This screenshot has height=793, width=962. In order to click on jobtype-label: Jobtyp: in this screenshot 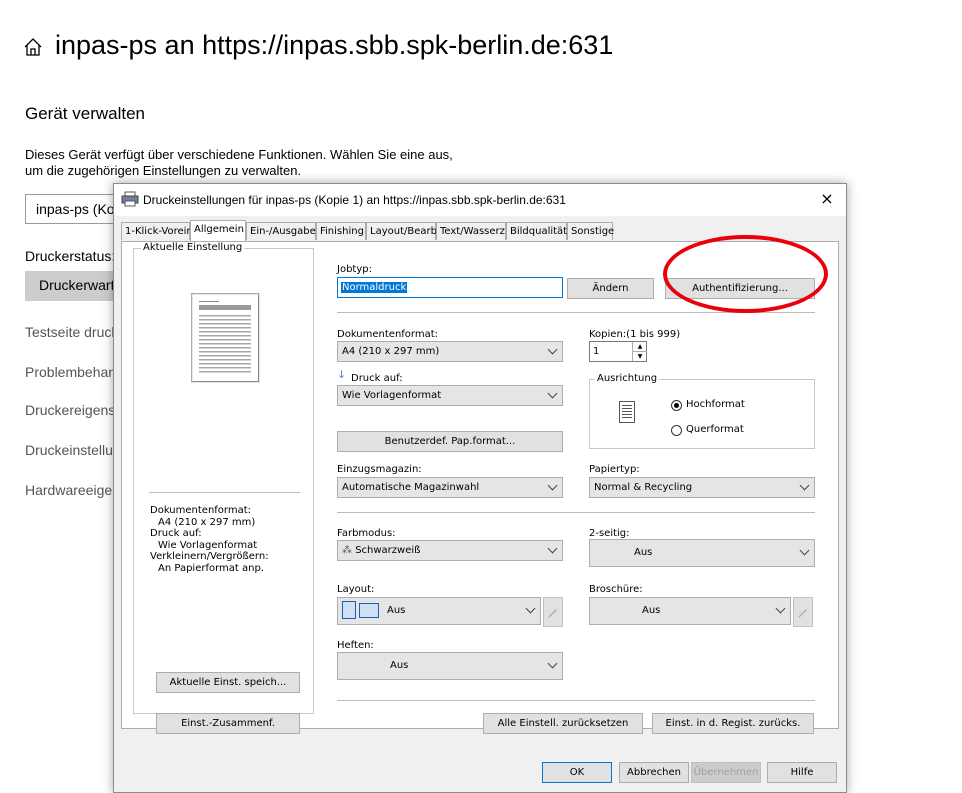, I will do `click(354, 269)`.